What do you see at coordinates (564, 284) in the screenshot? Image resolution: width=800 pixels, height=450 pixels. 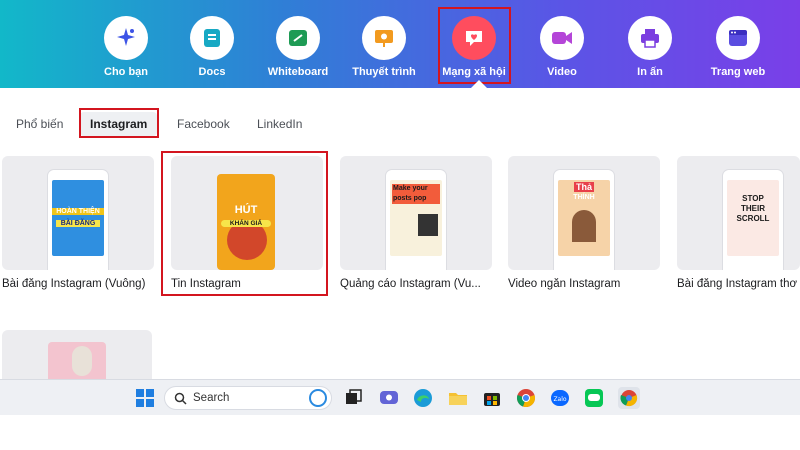 I see `template-title: Video ngắn Instagram` at bounding box center [564, 284].